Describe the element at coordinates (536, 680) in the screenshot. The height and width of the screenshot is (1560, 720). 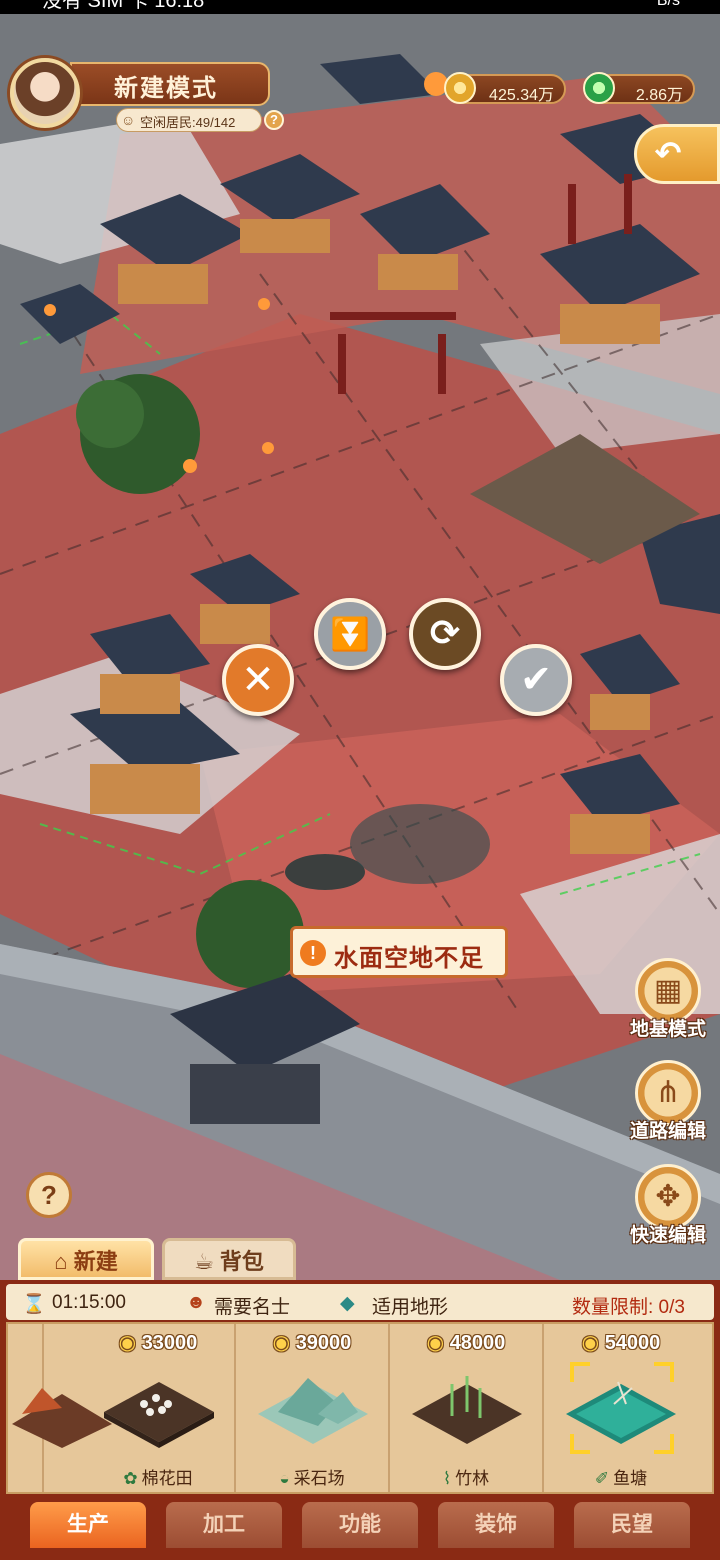
I see `confirm-placement-button: ✔` at that location.